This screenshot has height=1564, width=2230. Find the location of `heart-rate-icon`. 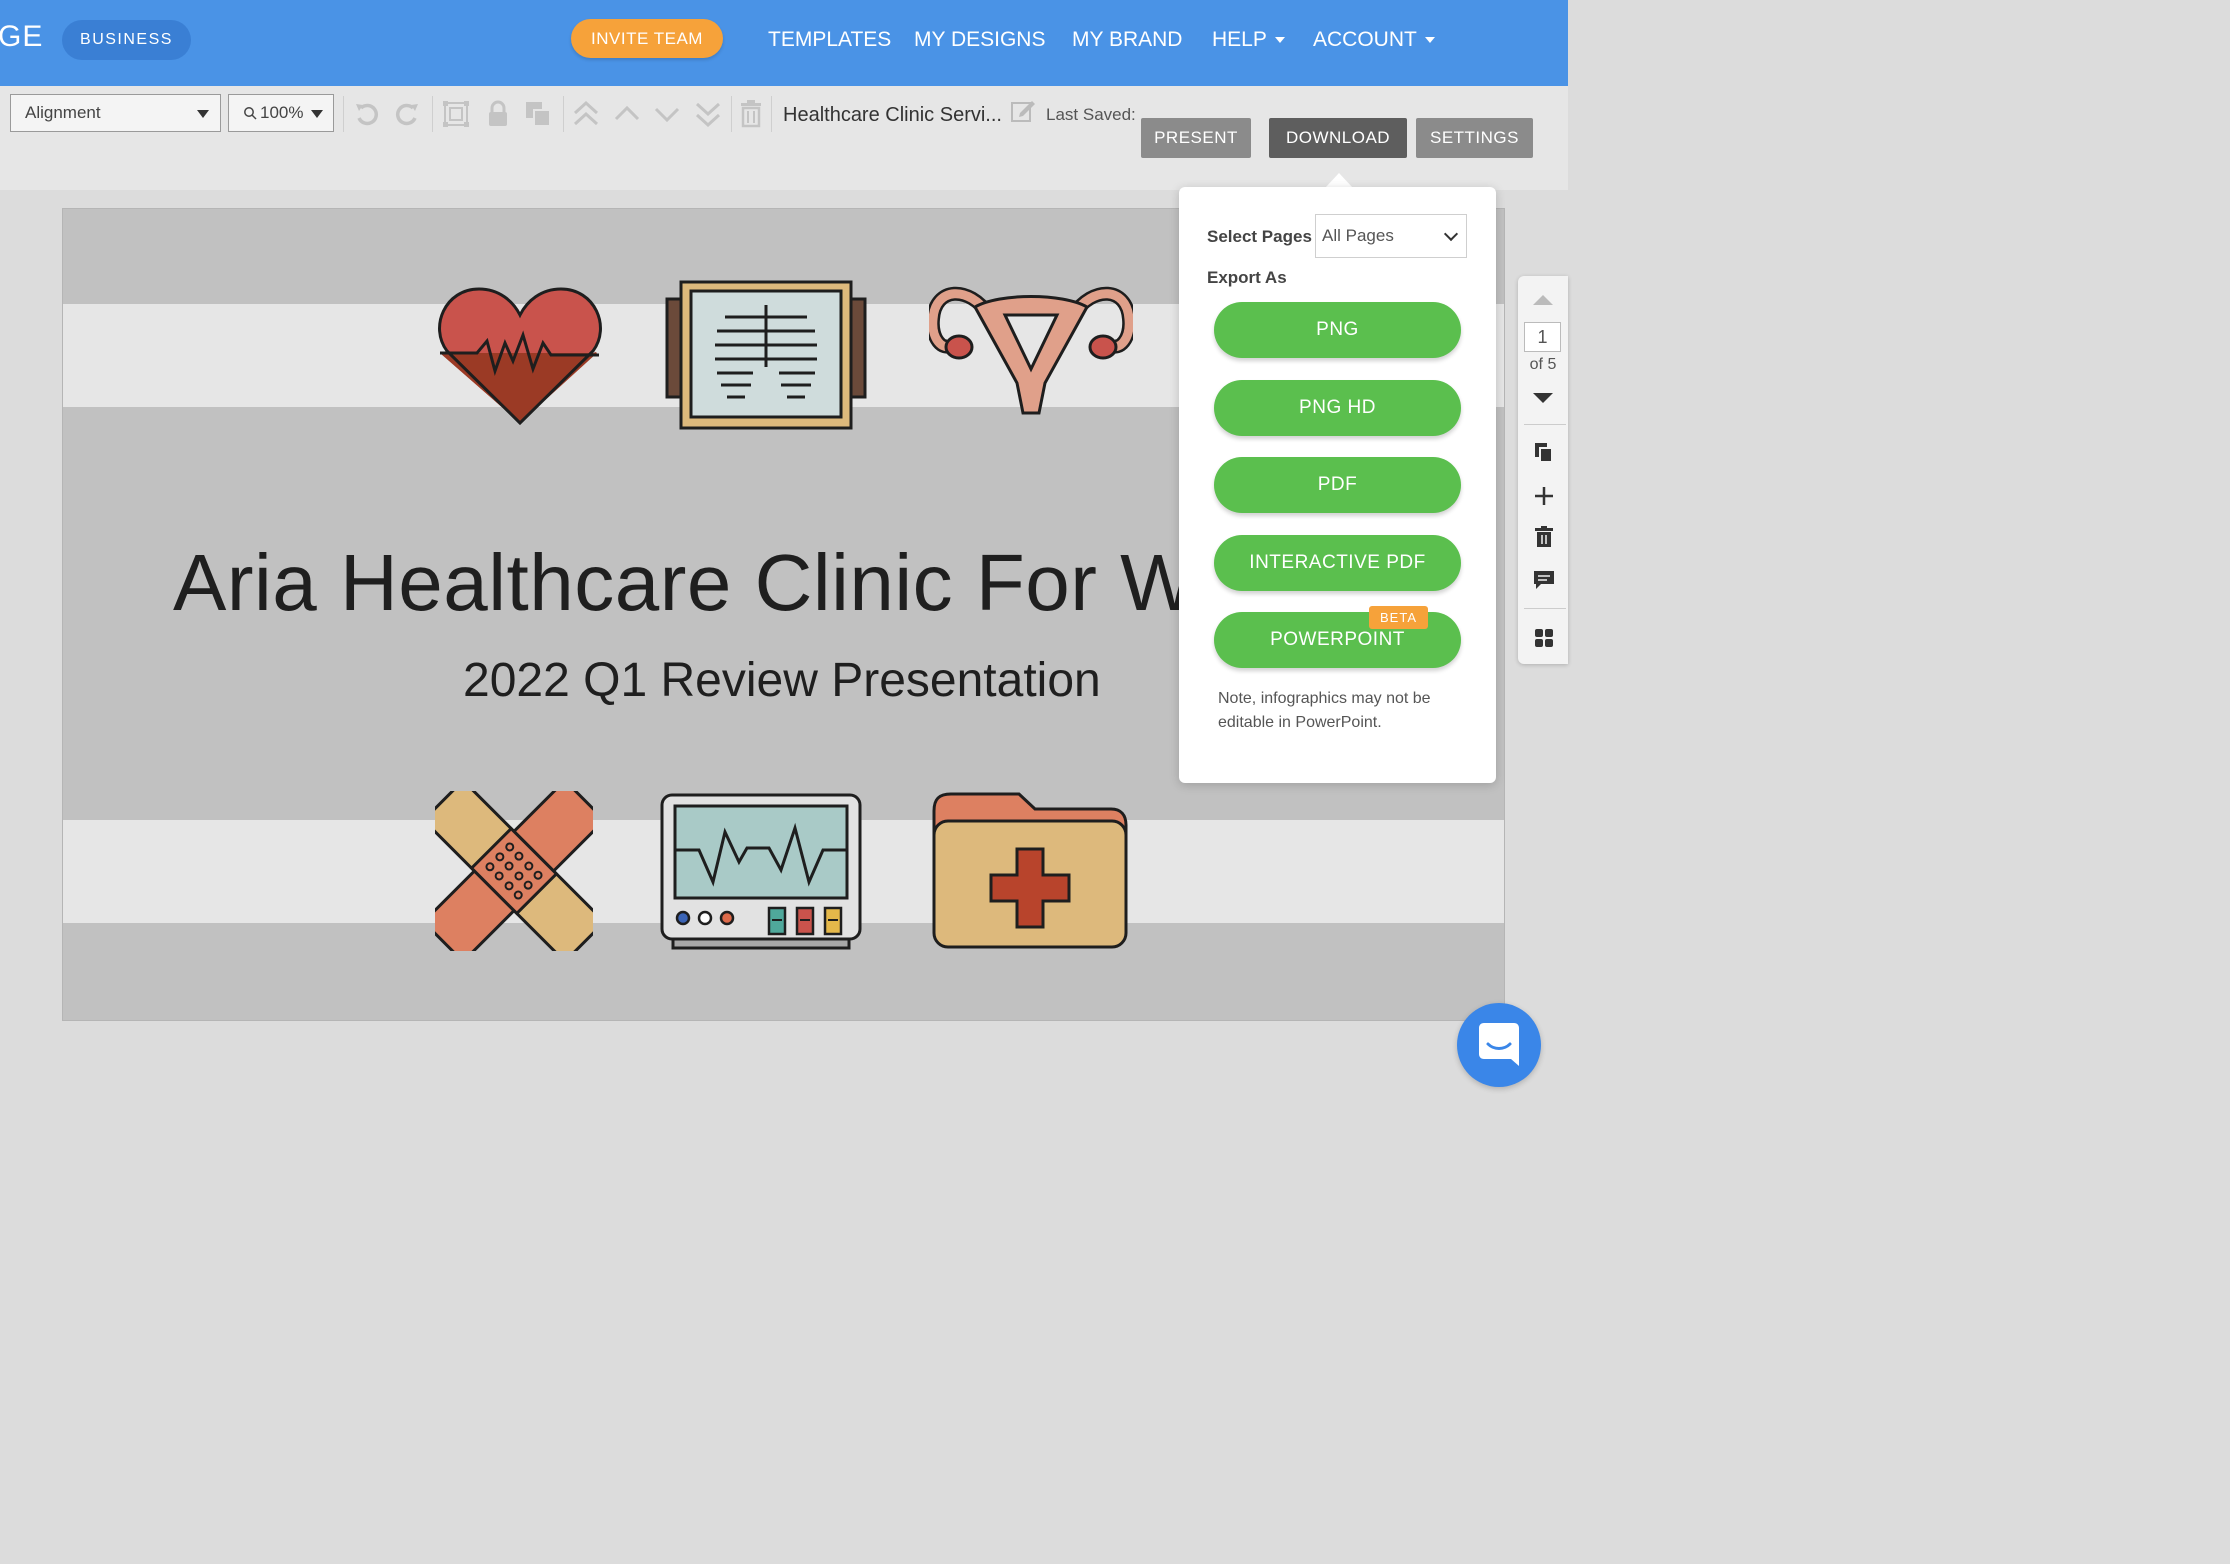

heart-rate-icon is located at coordinates (520, 356).